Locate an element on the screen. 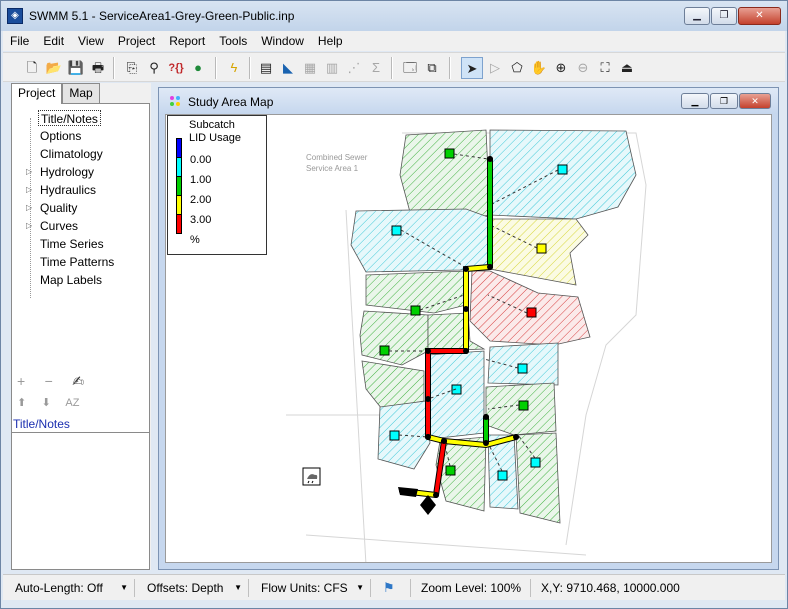  new-file-icon: 🗋 is located at coordinates (32, 68).